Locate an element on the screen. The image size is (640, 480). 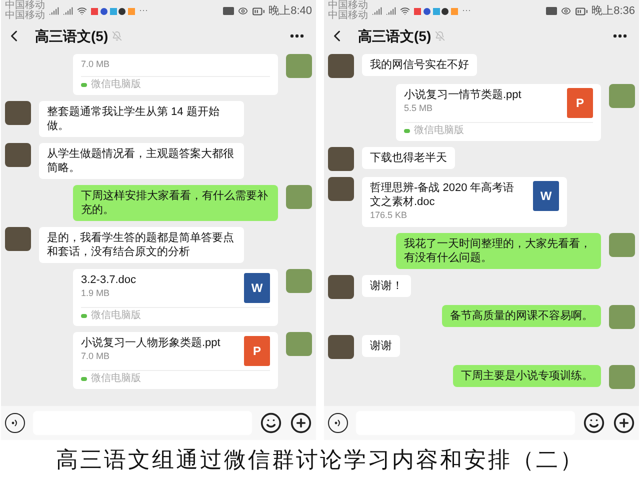
message-bubble: 备节高质量的网课不容易啊。 is located at coordinates (521, 315).